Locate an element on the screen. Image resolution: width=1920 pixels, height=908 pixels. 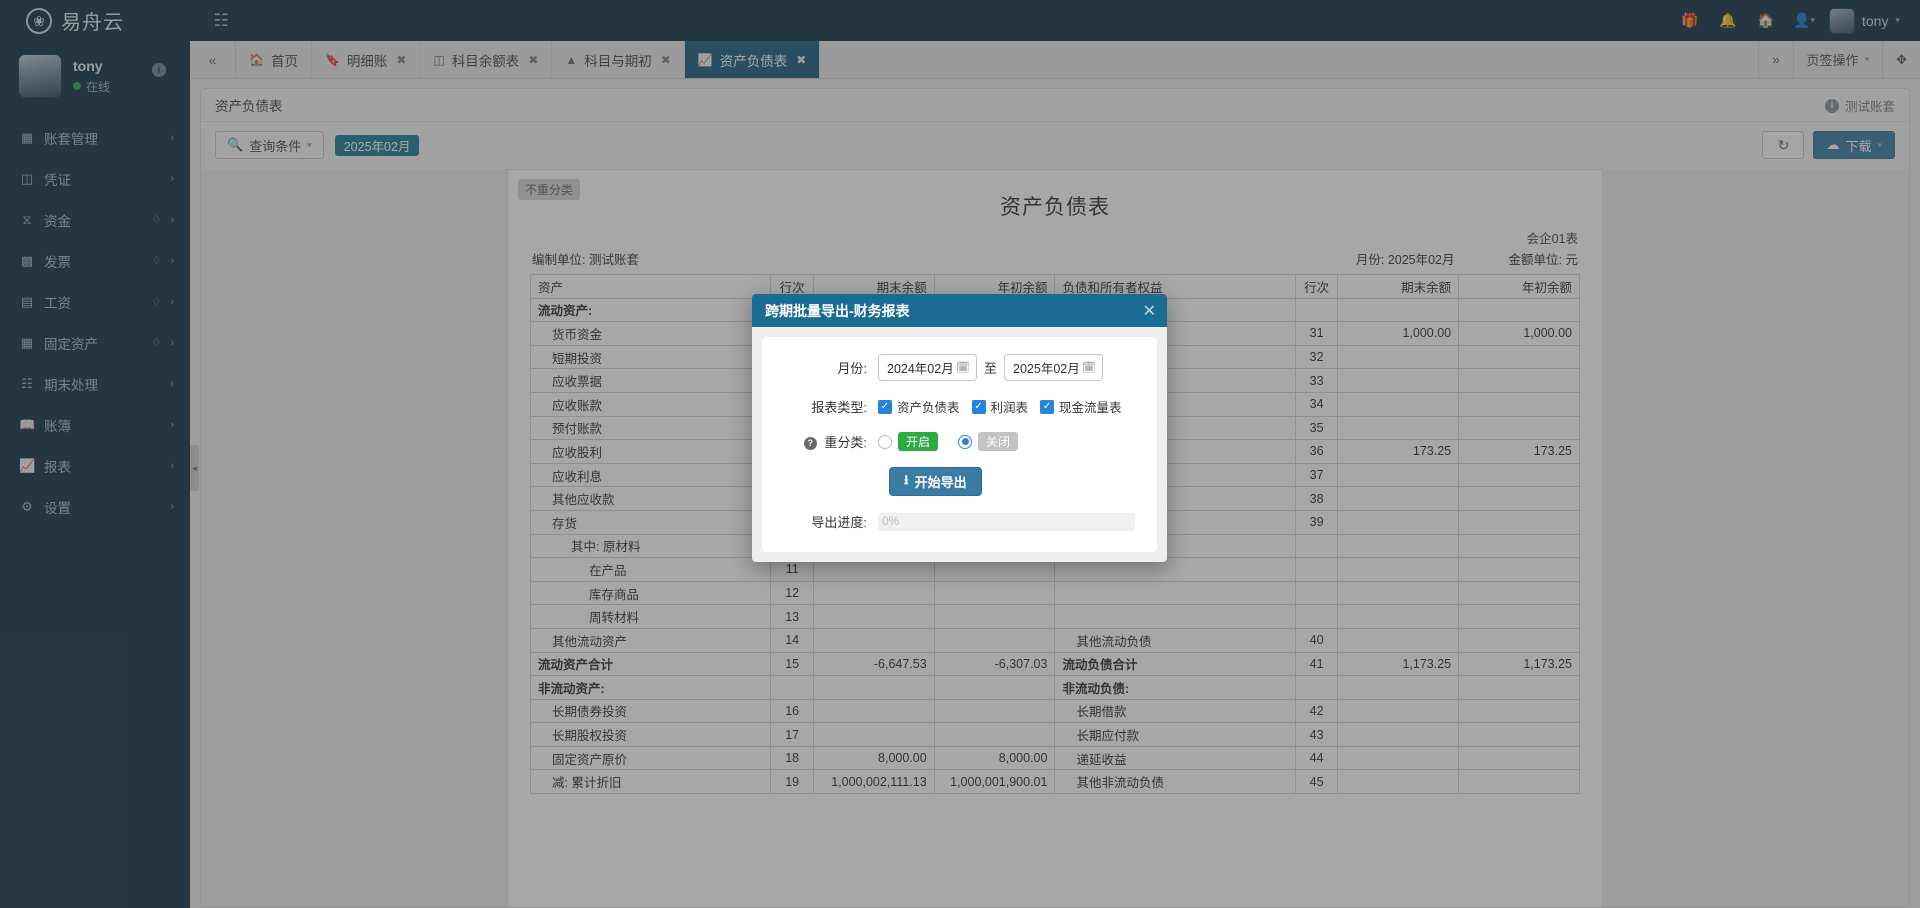
month-from-input: 2024年02月 🗓 is located at coordinates (927, 367).